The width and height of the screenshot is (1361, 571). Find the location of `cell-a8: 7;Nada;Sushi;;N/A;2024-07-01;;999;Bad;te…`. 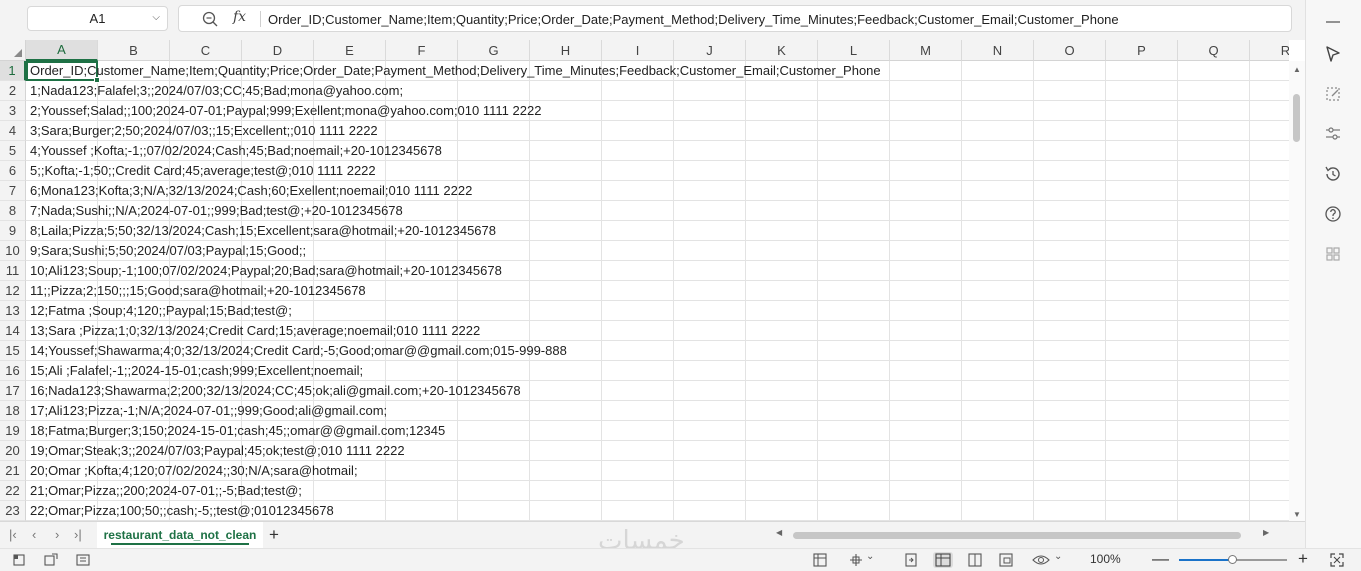

cell-a8: 7;Nada;Sushi;;N/A;2024-07-01;;999;Bad;te… is located at coordinates (216, 211).